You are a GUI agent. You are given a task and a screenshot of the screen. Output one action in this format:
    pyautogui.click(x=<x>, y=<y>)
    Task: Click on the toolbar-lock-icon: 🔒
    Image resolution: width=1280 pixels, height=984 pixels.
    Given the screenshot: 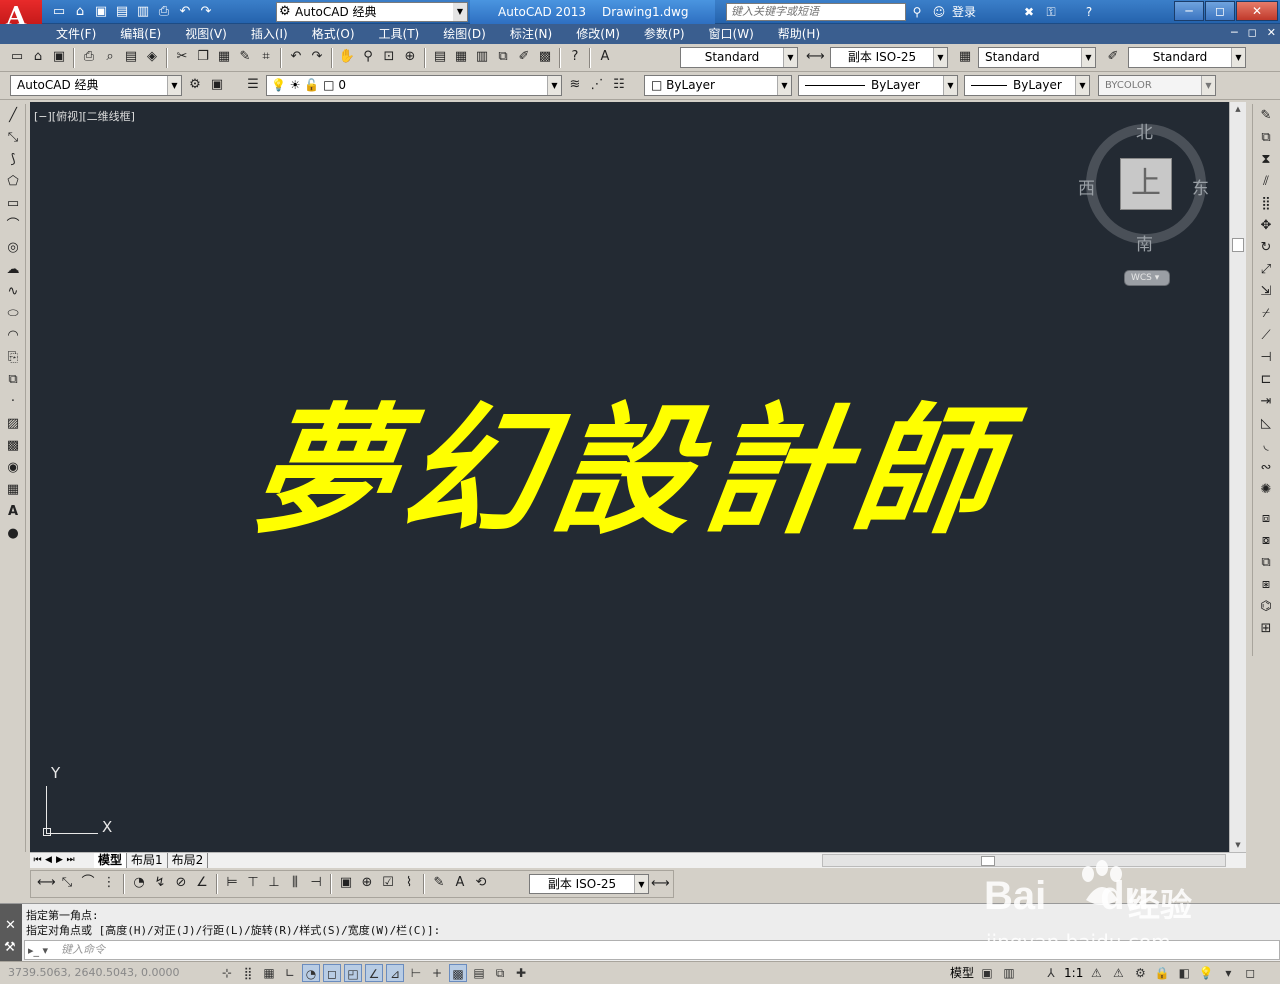 What is the action you would take?
    pyautogui.click(x=1162, y=973)
    